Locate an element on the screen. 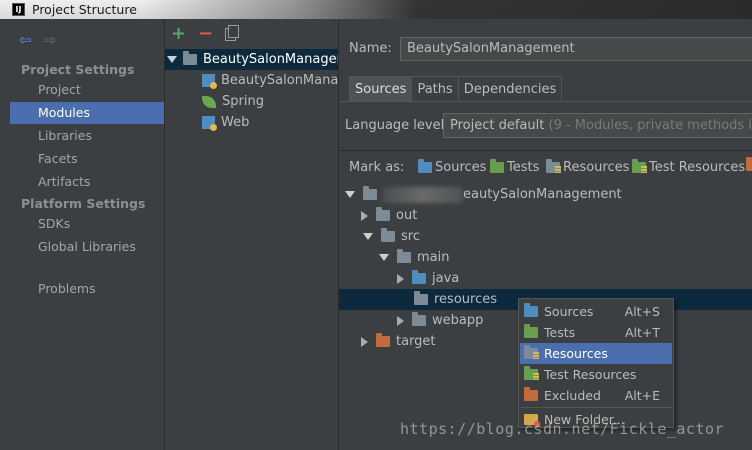  detail-tabs: Sources Paths Dependencies is located at coordinates (456, 88).